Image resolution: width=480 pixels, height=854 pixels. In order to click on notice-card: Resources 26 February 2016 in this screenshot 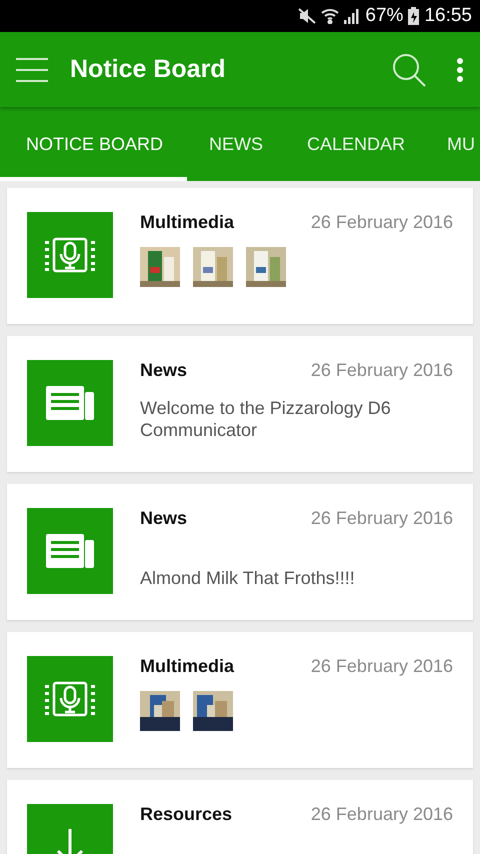, I will do `click(240, 817)`.